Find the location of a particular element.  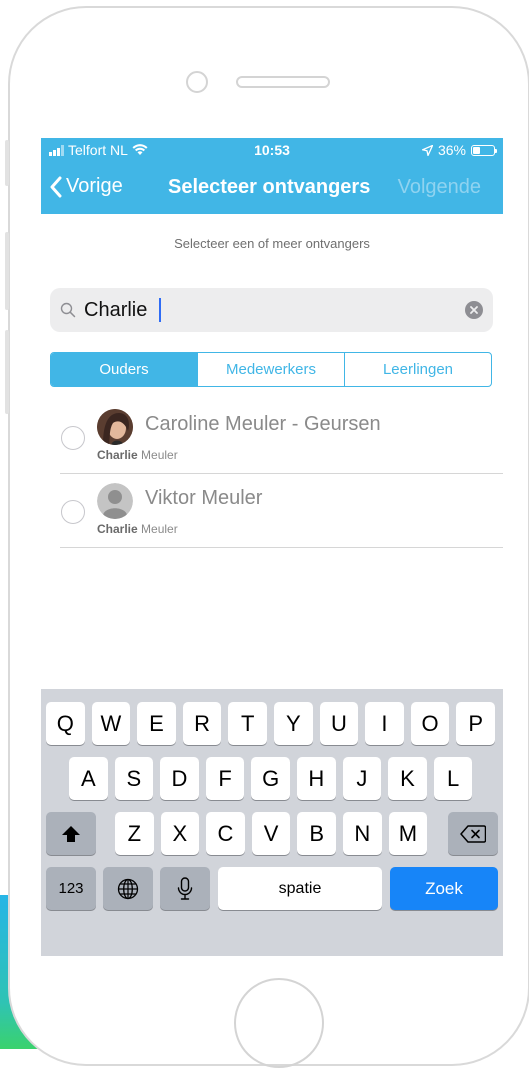

search-input is located at coordinates (269, 310).